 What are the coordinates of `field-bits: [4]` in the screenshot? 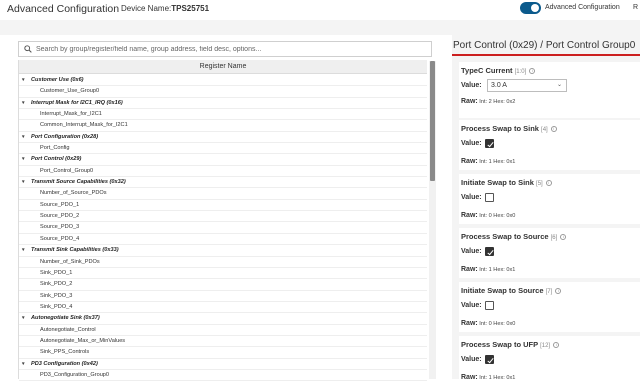 It's located at (544, 130).